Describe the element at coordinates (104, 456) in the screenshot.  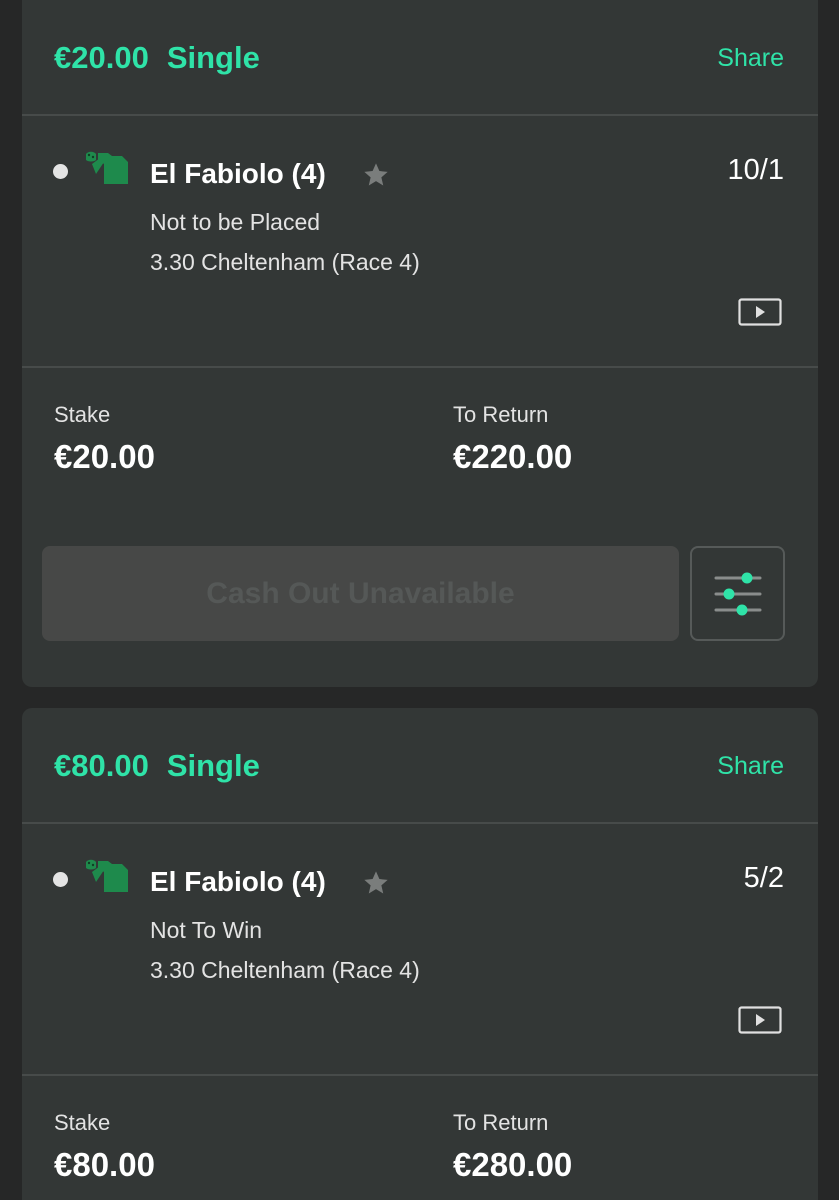
I see `stake-value: €20.00` at that location.